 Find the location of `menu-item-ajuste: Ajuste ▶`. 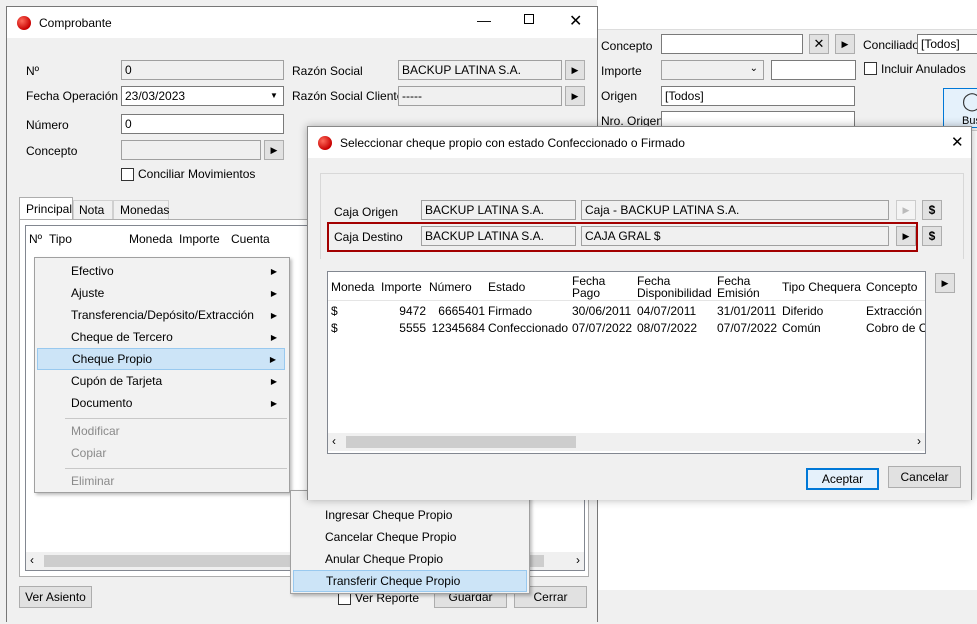

menu-item-ajuste: Ajuste ▶ is located at coordinates (161, 293).